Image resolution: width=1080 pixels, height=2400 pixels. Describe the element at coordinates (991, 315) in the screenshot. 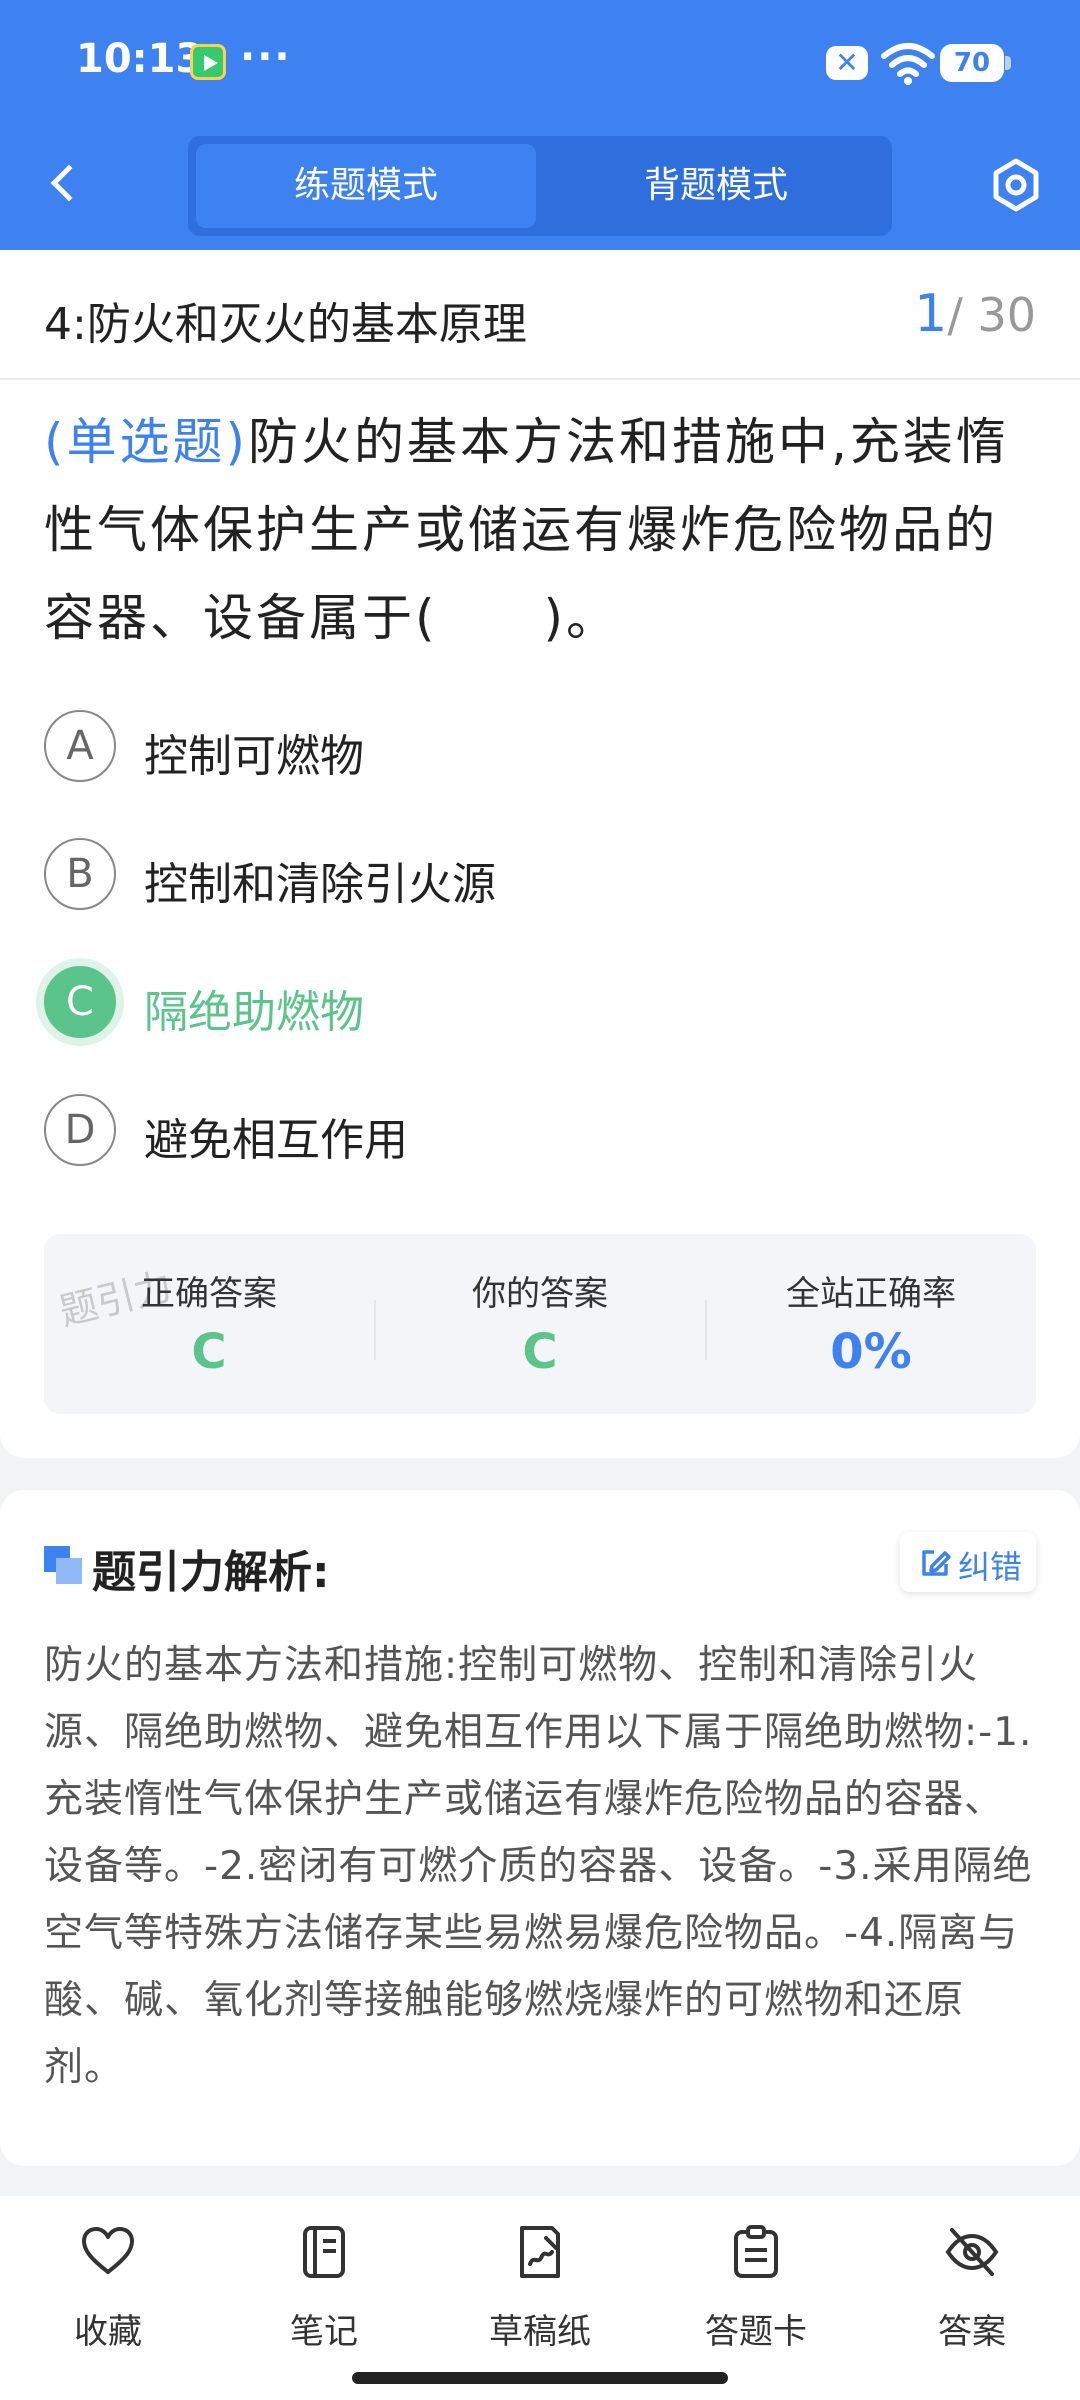

I see `total-questions: / 30` at that location.